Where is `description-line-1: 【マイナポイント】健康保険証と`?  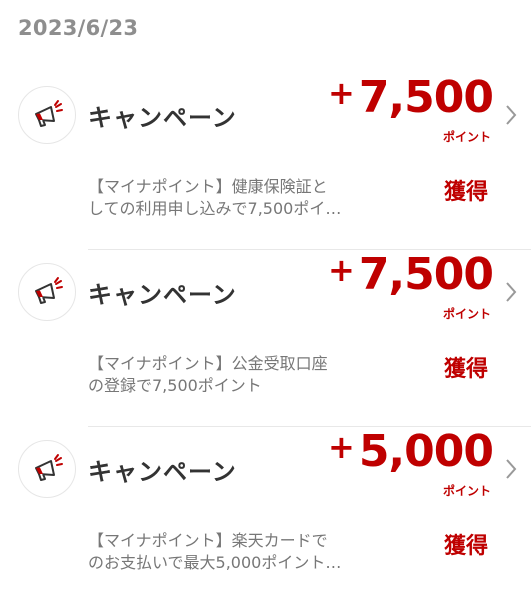 description-line-1: 【マイナポイント】健康保険証と is located at coordinates (208, 186).